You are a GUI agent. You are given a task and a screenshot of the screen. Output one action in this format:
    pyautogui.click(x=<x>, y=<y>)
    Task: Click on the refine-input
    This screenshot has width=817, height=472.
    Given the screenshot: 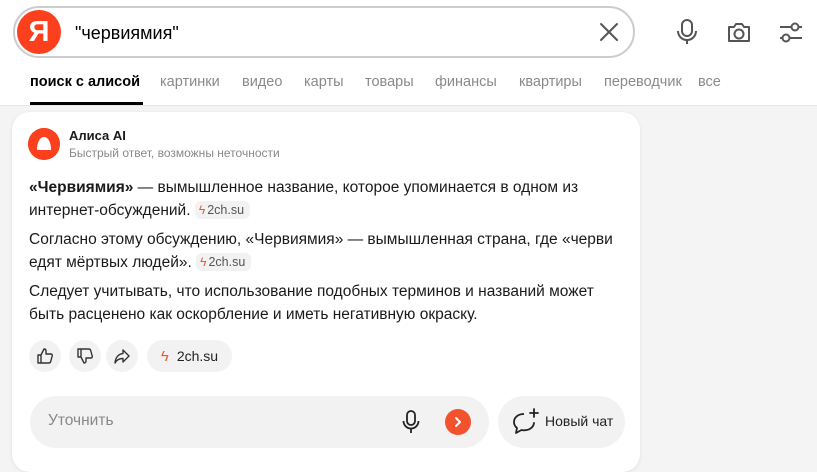 What is the action you would take?
    pyautogui.click(x=218, y=421)
    